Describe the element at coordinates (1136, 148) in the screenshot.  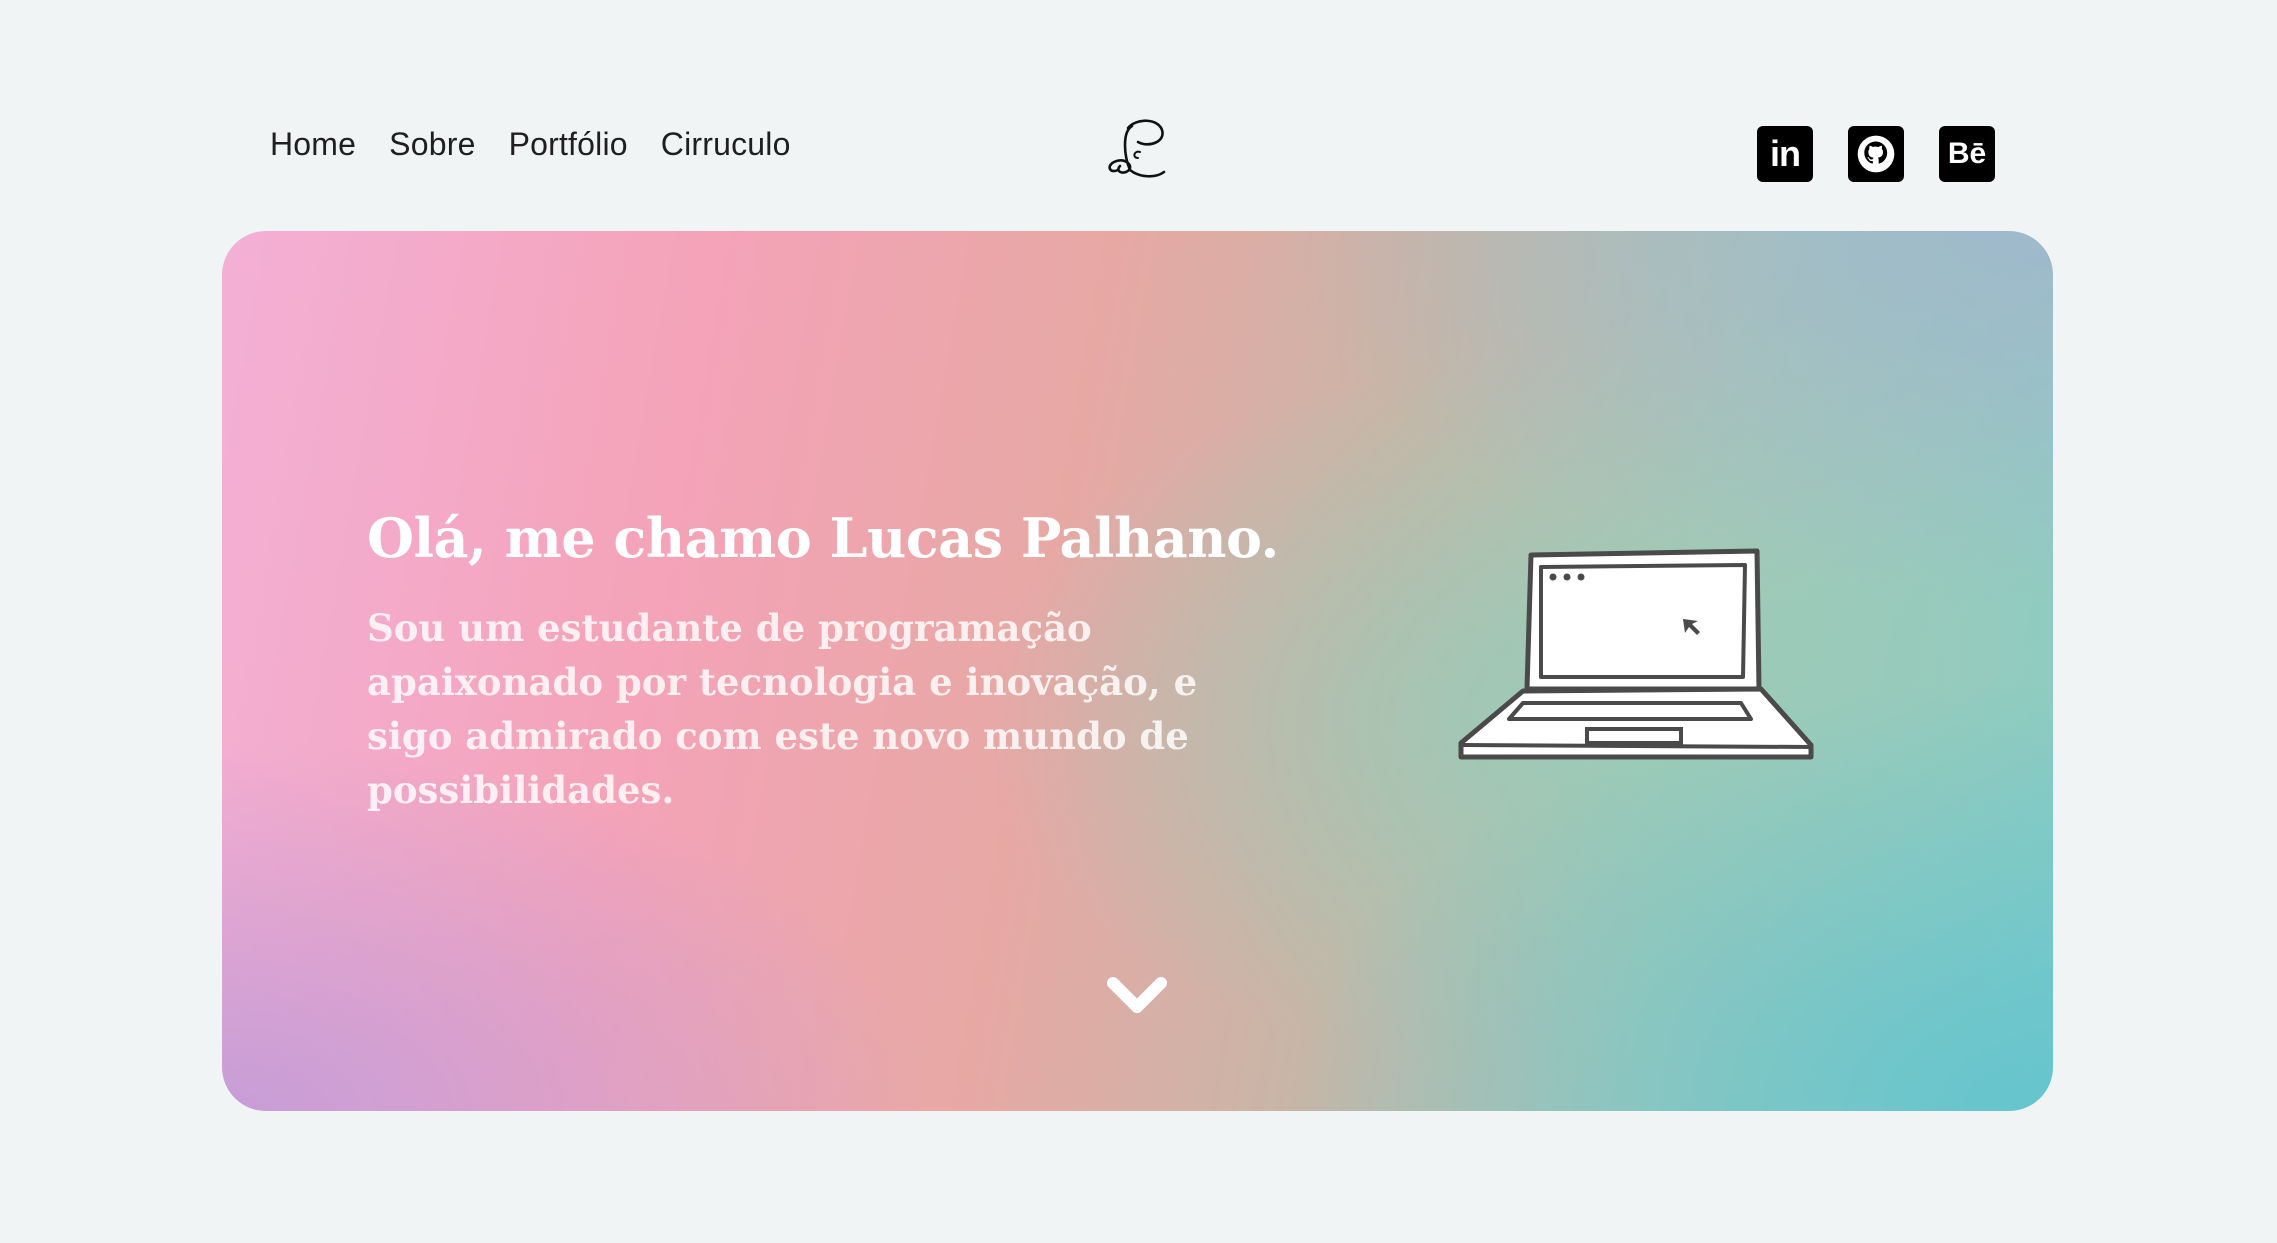
I see `lp-monogram-logo-icon` at that location.